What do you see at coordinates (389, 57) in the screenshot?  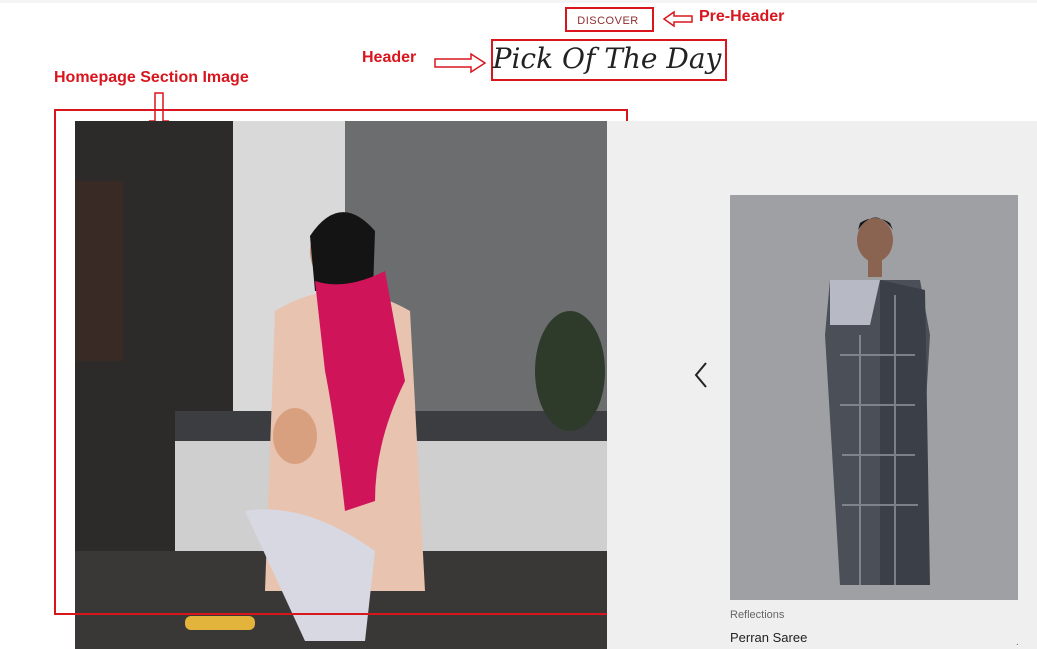 I see `header-annotation-label: Header` at bounding box center [389, 57].